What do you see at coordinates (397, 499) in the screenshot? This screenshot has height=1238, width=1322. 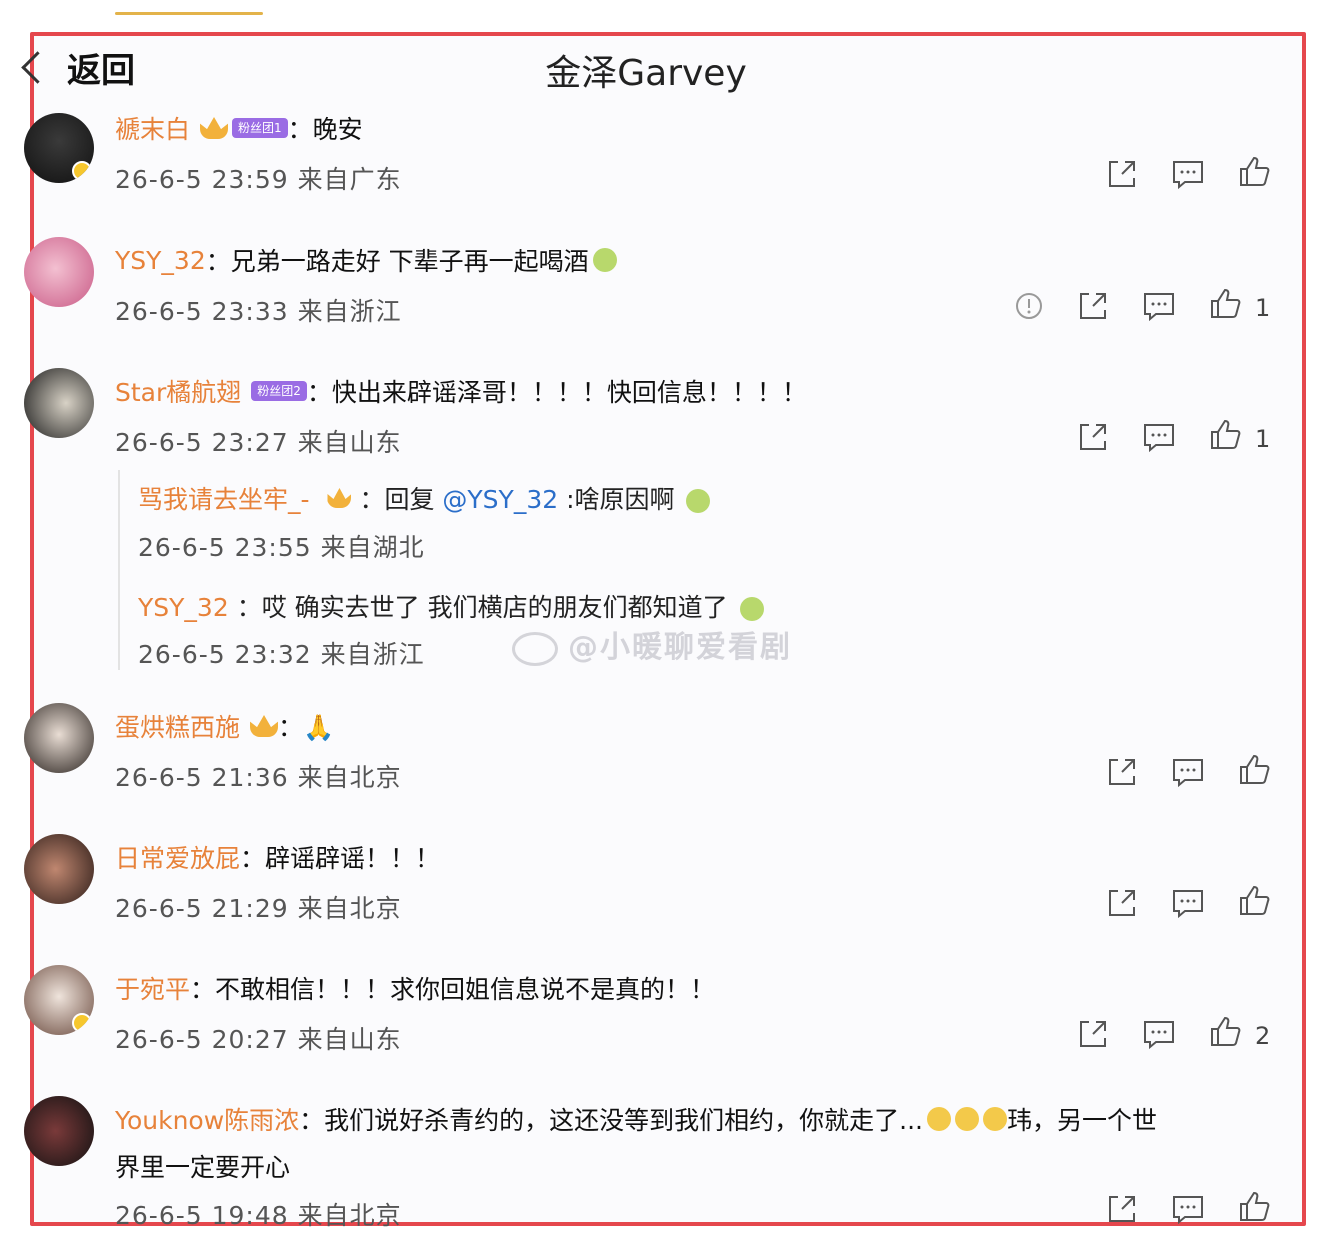 I see `reply-prefix: ：回复` at bounding box center [397, 499].